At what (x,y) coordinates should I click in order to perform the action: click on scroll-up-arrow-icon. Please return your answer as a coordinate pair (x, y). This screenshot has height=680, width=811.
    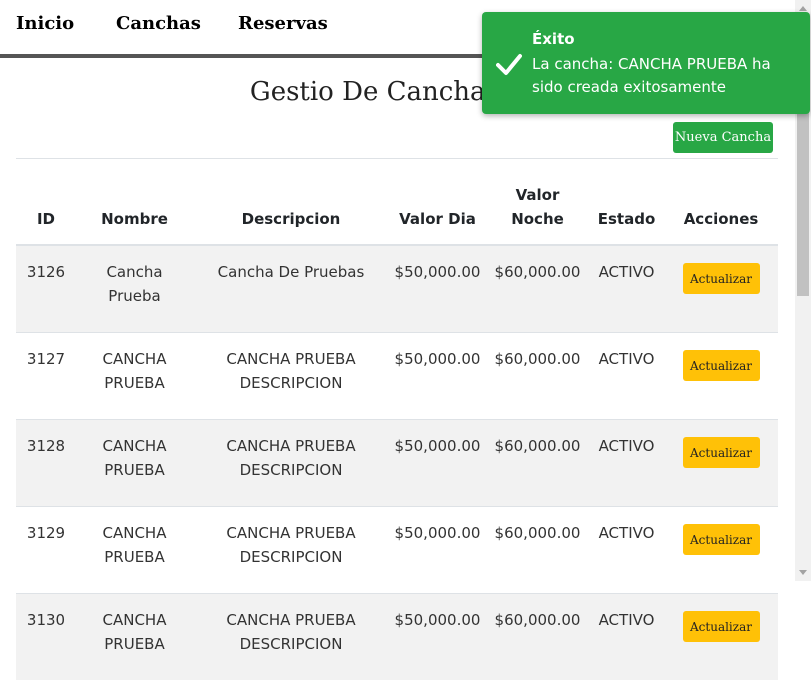
    Looking at the image, I should click on (803, 8).